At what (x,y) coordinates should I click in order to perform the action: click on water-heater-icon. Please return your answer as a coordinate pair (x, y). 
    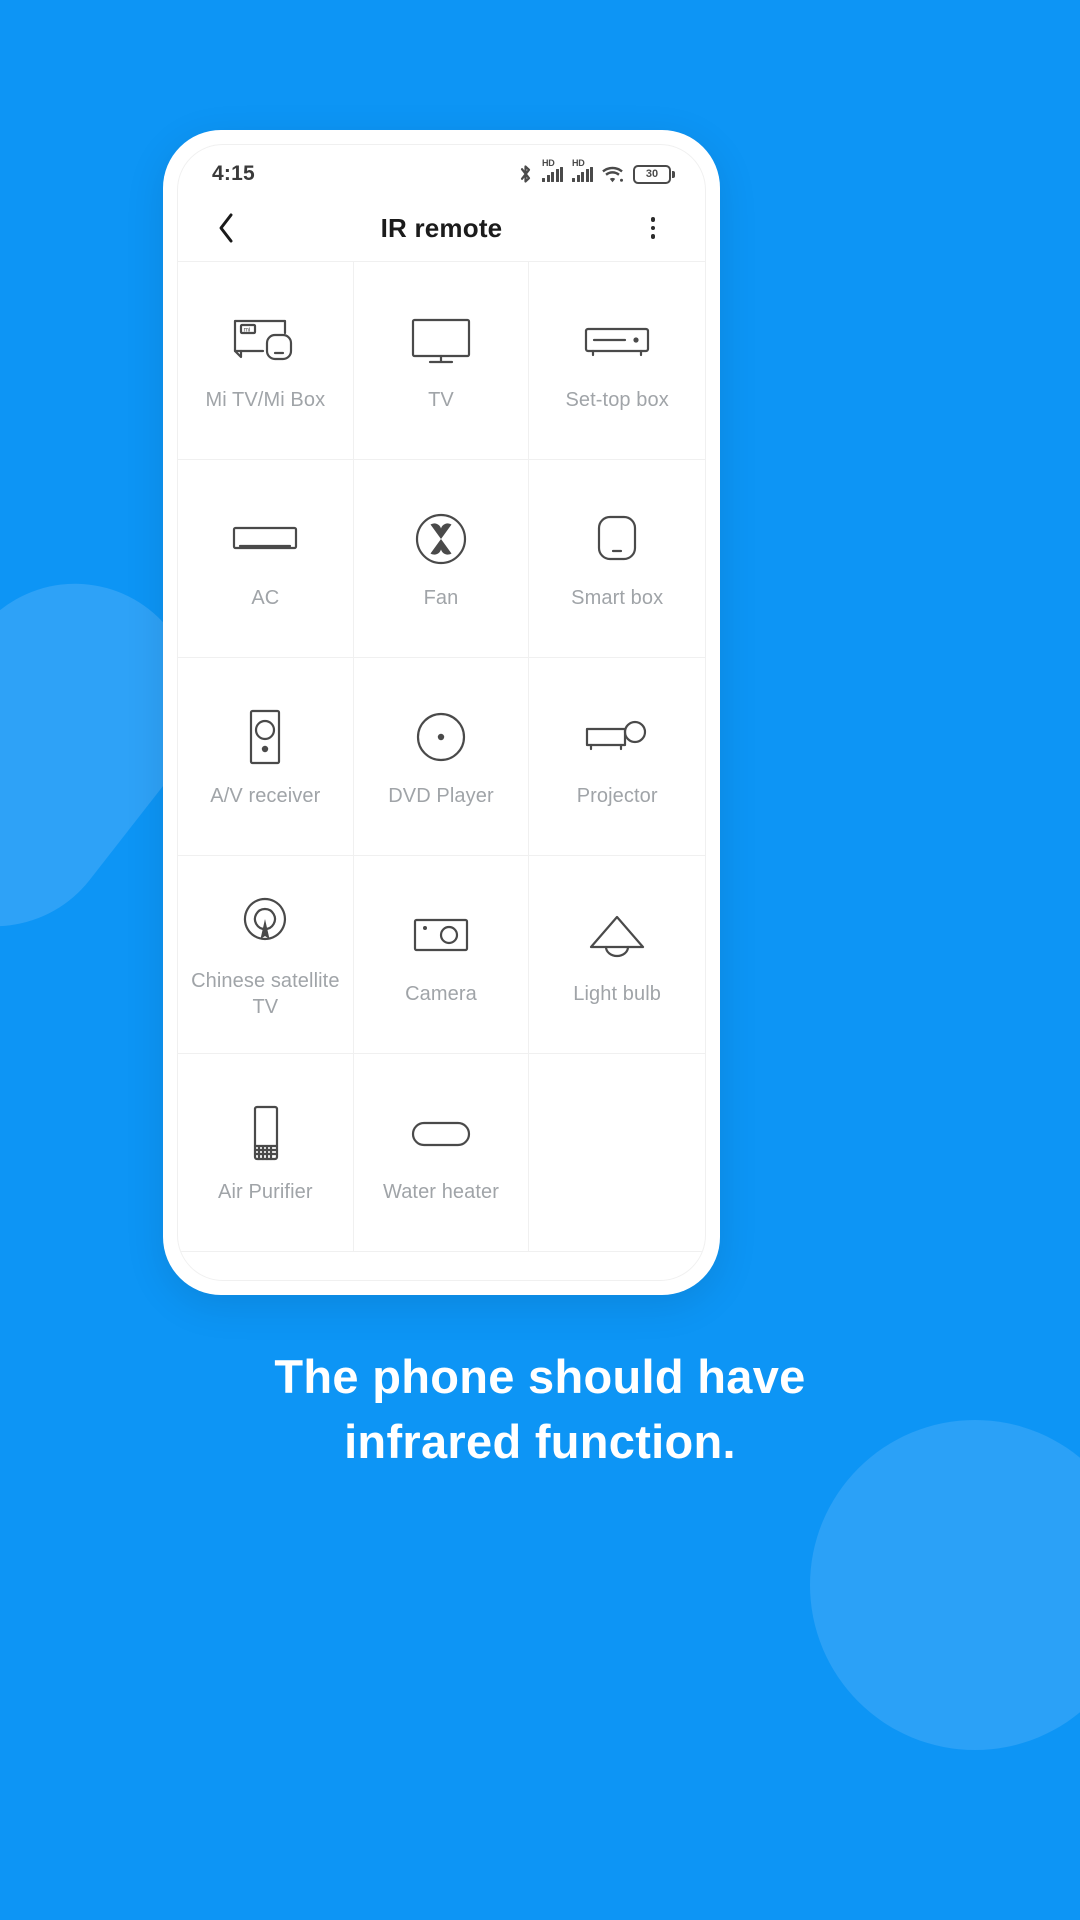
    Looking at the image, I should click on (441, 1133).